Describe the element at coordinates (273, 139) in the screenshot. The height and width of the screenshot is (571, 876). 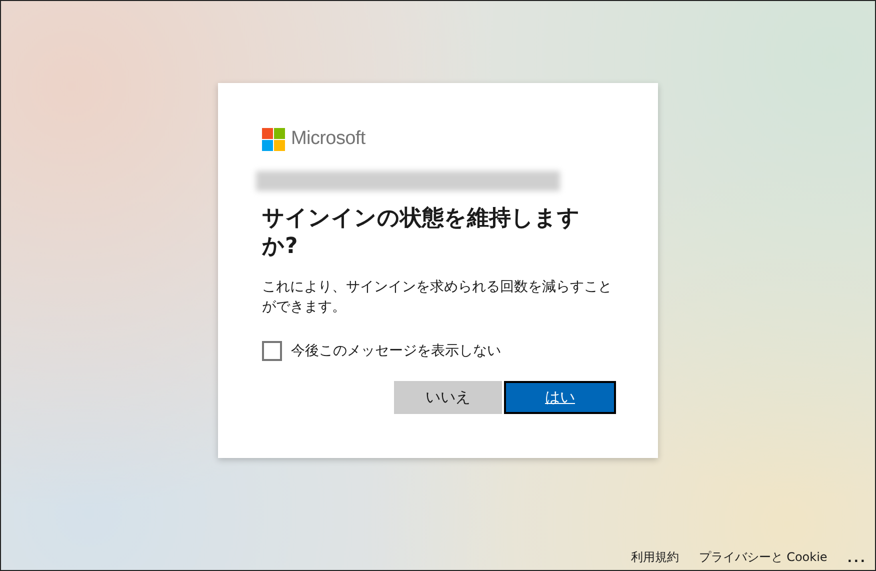
I see `logo-icon` at that location.